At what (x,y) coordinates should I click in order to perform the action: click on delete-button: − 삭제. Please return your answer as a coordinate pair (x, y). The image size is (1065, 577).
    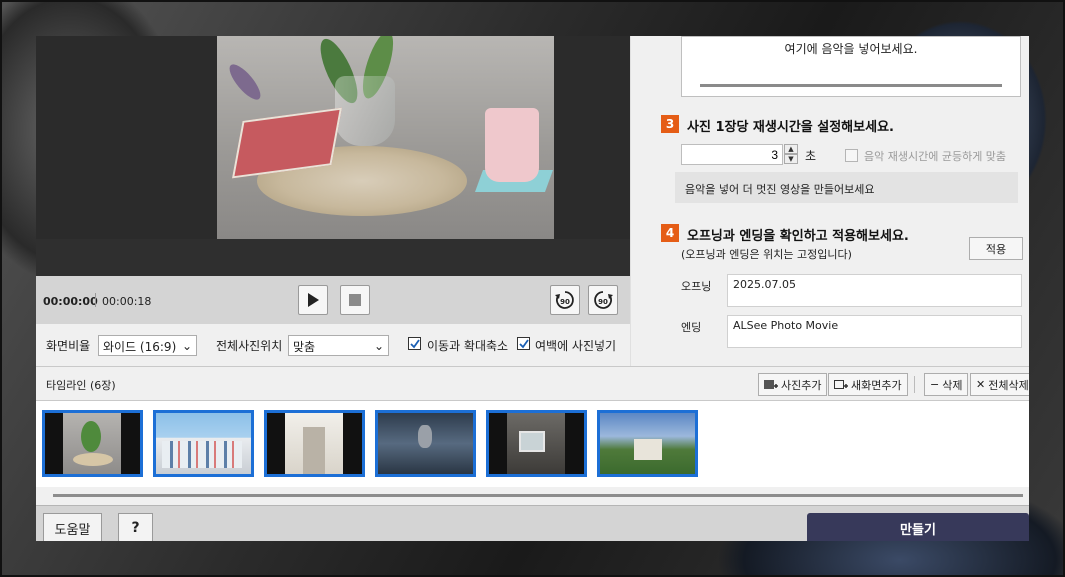
    Looking at the image, I should click on (946, 384).